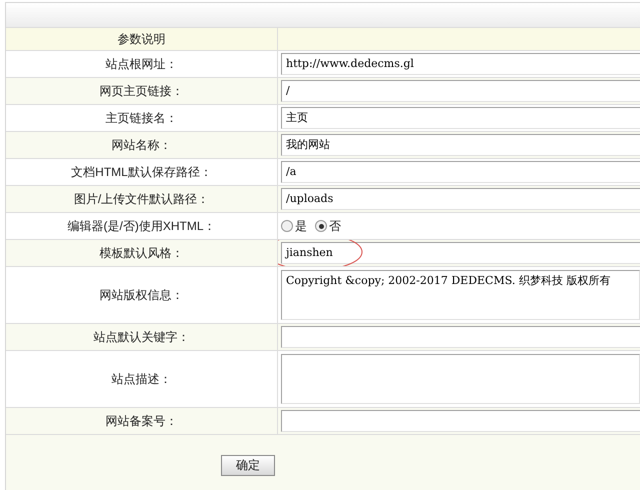  What do you see at coordinates (142, 379) in the screenshot?
I see `field-label: 站点描述：` at bounding box center [142, 379].